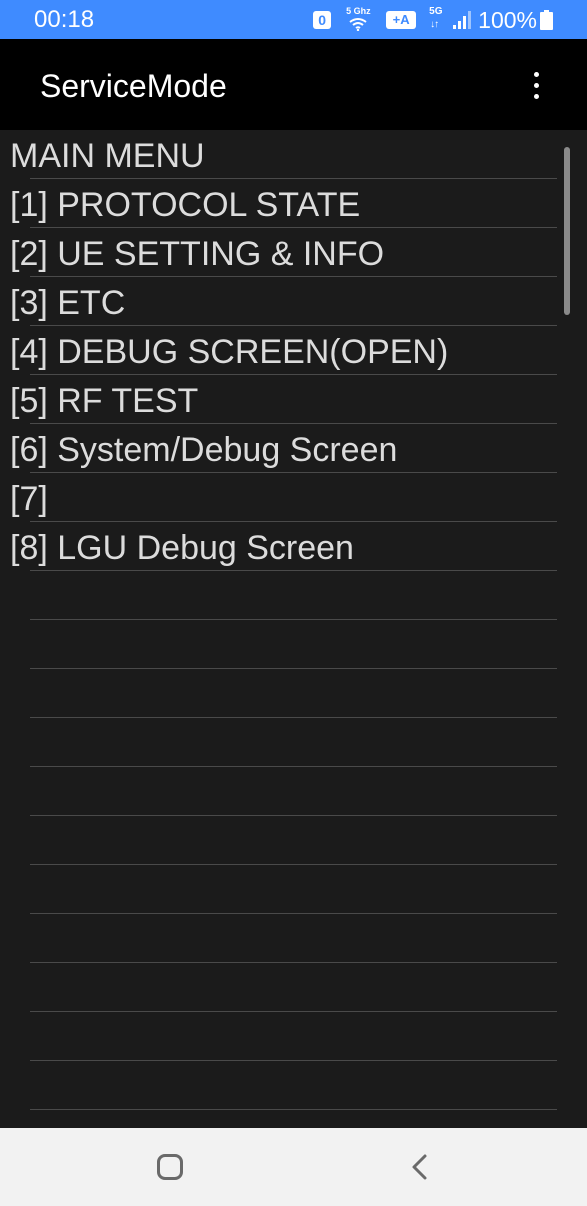 This screenshot has height=1206, width=587. Describe the element at coordinates (104, 401) in the screenshot. I see `menu-item-label: [5] RF TEST` at that location.